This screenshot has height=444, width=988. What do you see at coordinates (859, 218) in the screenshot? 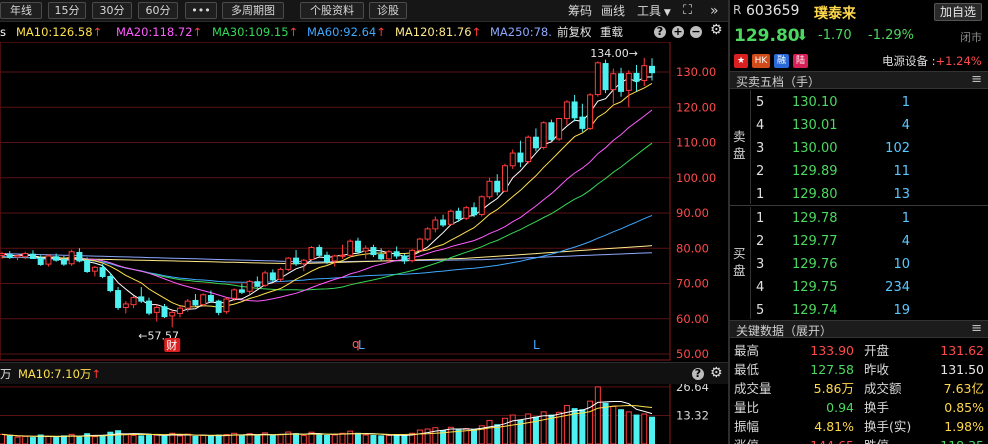
I see `order-book-row: 1 129.78 1` at bounding box center [859, 218].